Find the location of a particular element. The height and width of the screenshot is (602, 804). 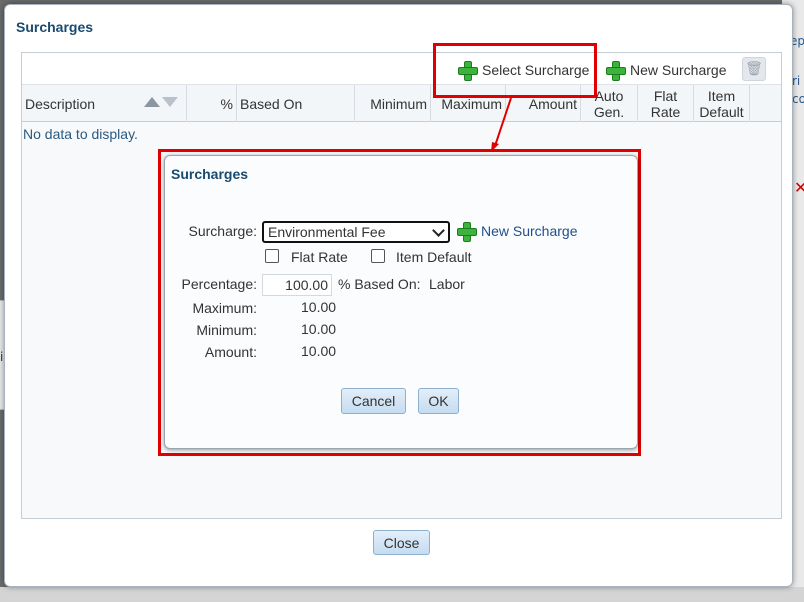

maximum-value: 10.00 is located at coordinates (319, 307).